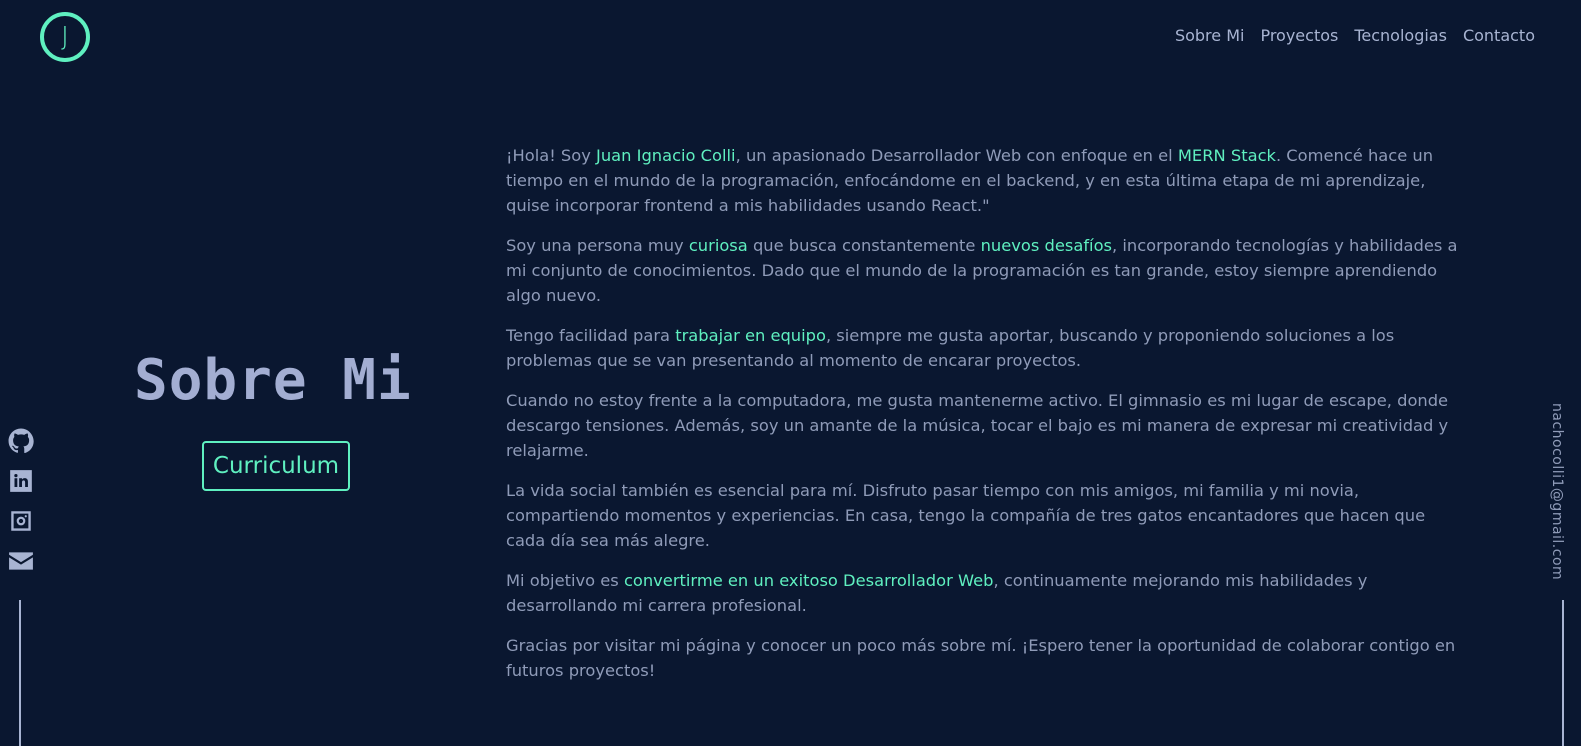 The height and width of the screenshot is (746, 1581). I want to click on paragraph-text: ¡Hola! Soy, so click(551, 155).